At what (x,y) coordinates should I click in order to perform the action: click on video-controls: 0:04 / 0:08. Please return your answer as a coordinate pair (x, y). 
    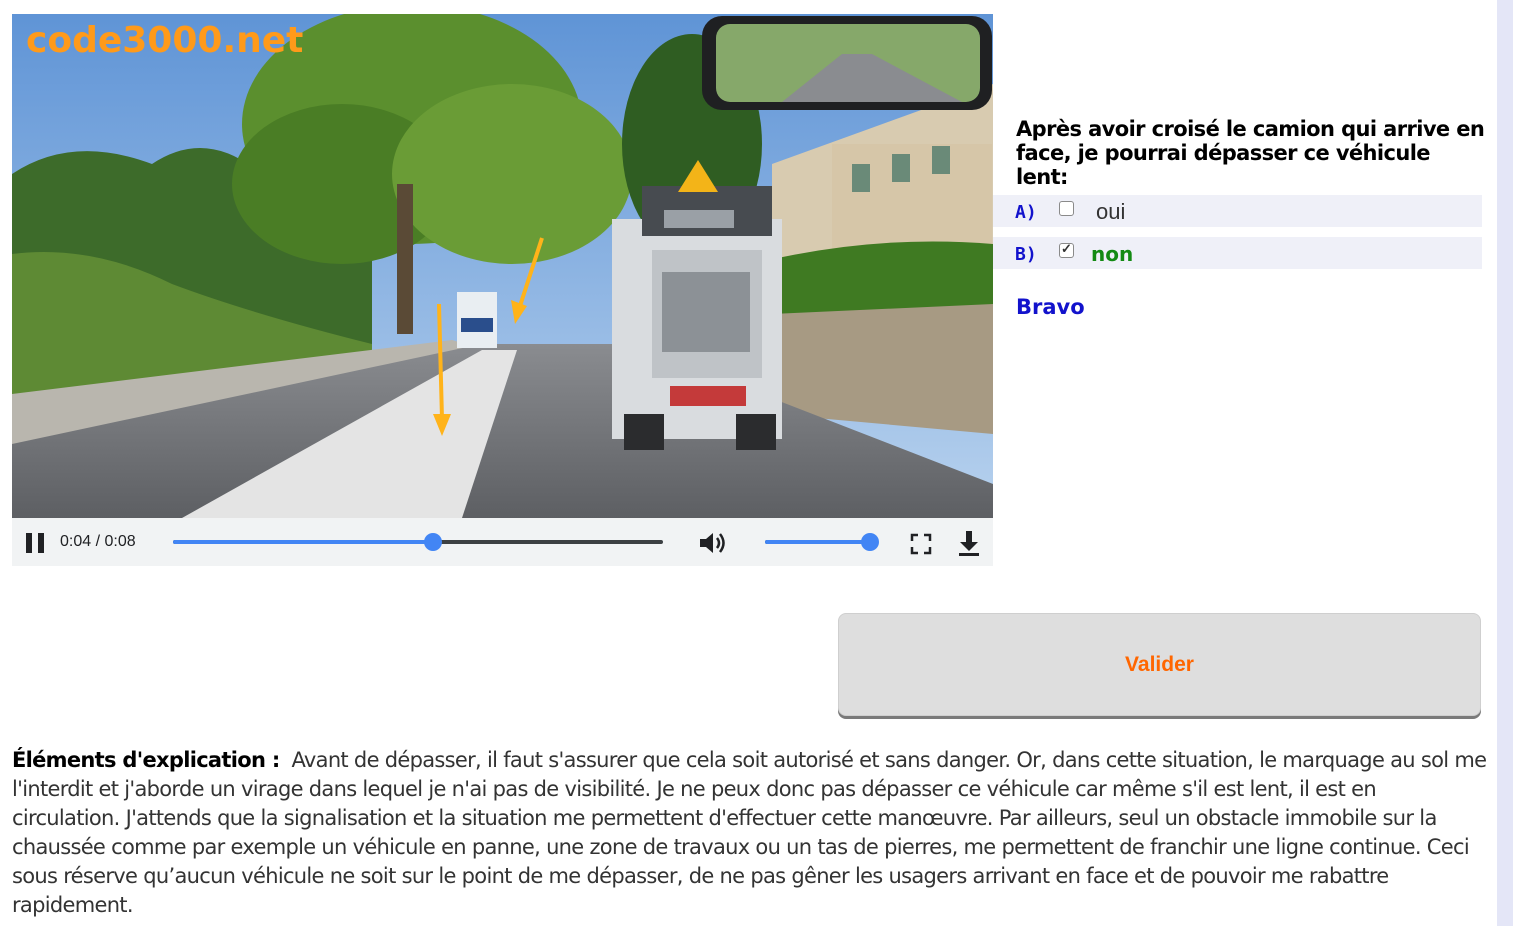
    Looking at the image, I should click on (502, 542).